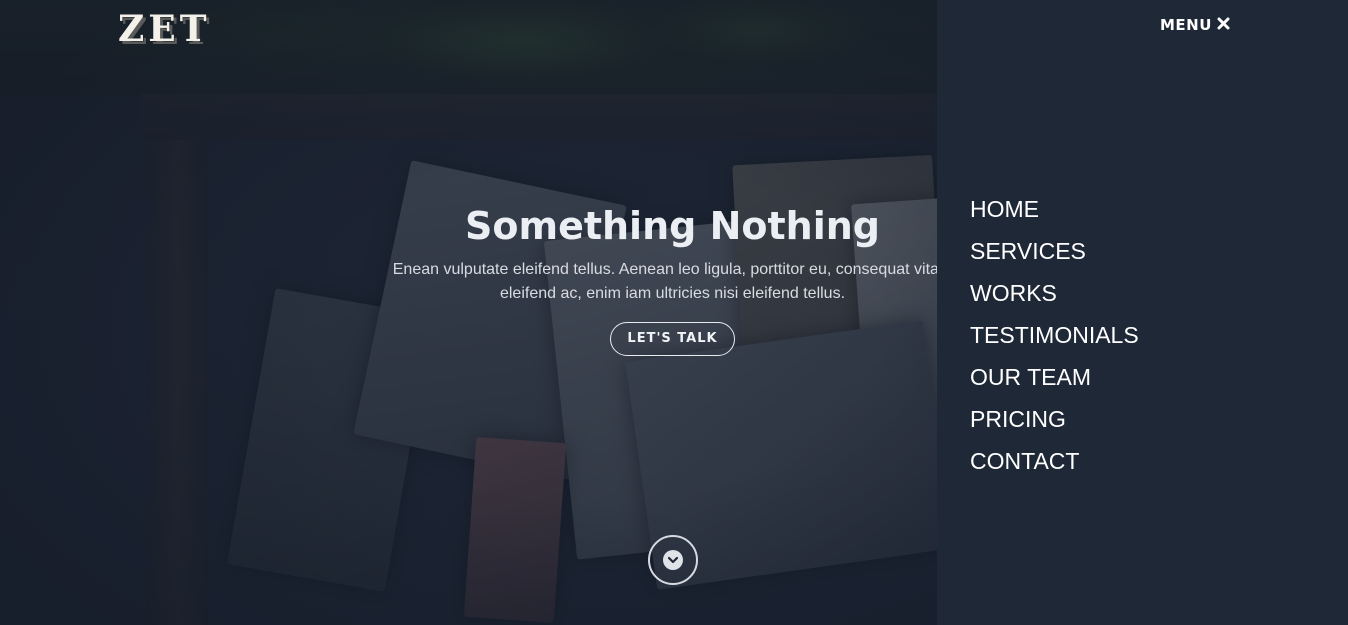  I want to click on scroll-down-button, so click(673, 560).